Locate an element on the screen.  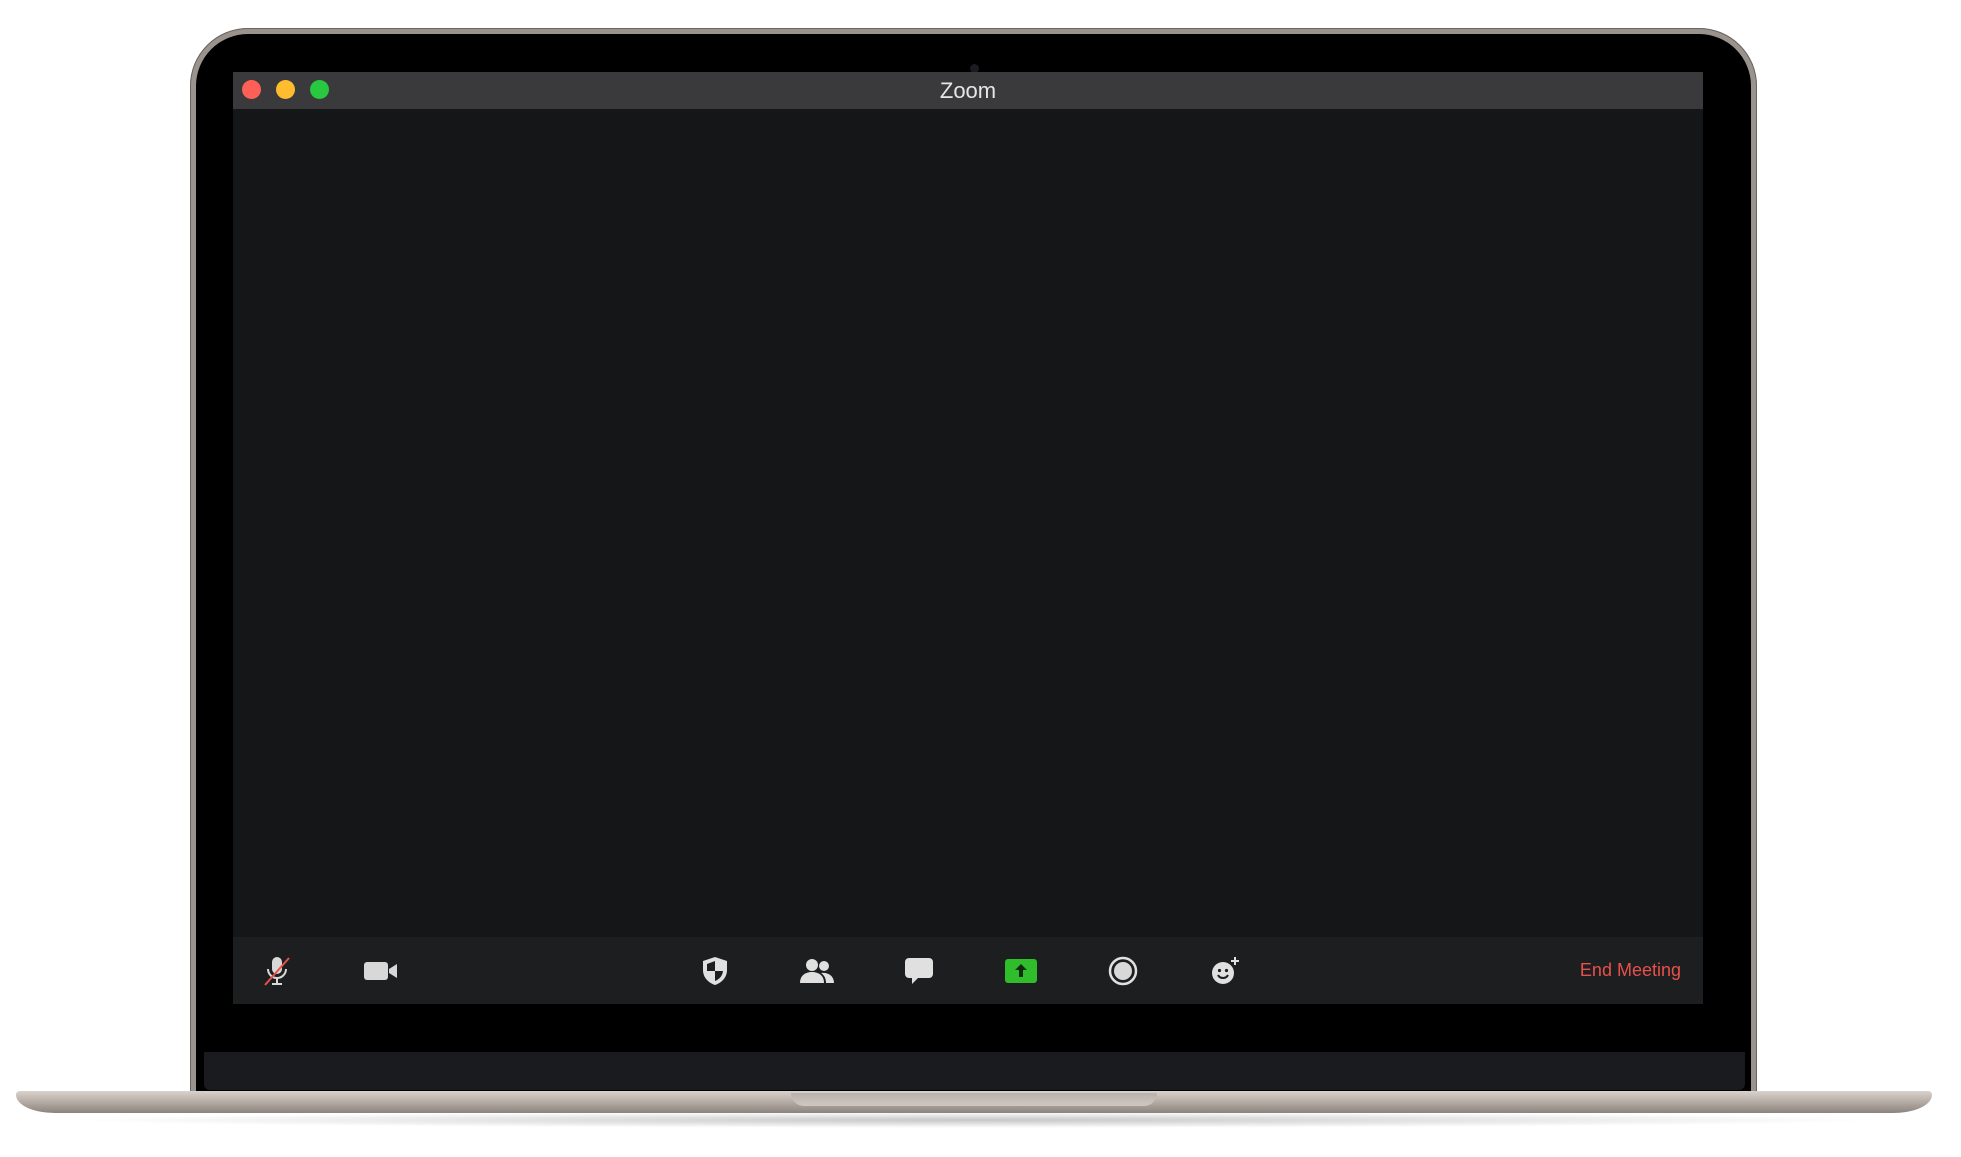
share-screen-button is located at coordinates (1021, 971).